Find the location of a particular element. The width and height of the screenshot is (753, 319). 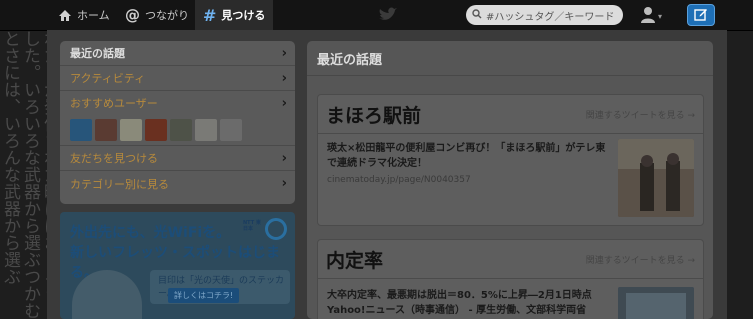

nav-discover-label: 見つける is located at coordinates (243, 15).